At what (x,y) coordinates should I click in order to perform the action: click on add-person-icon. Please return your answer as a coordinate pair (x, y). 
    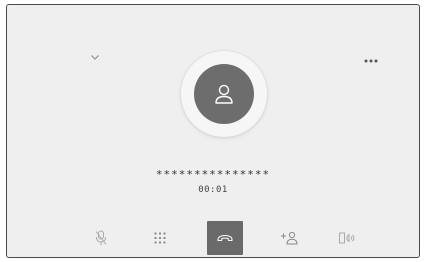
    Looking at the image, I should click on (289, 238).